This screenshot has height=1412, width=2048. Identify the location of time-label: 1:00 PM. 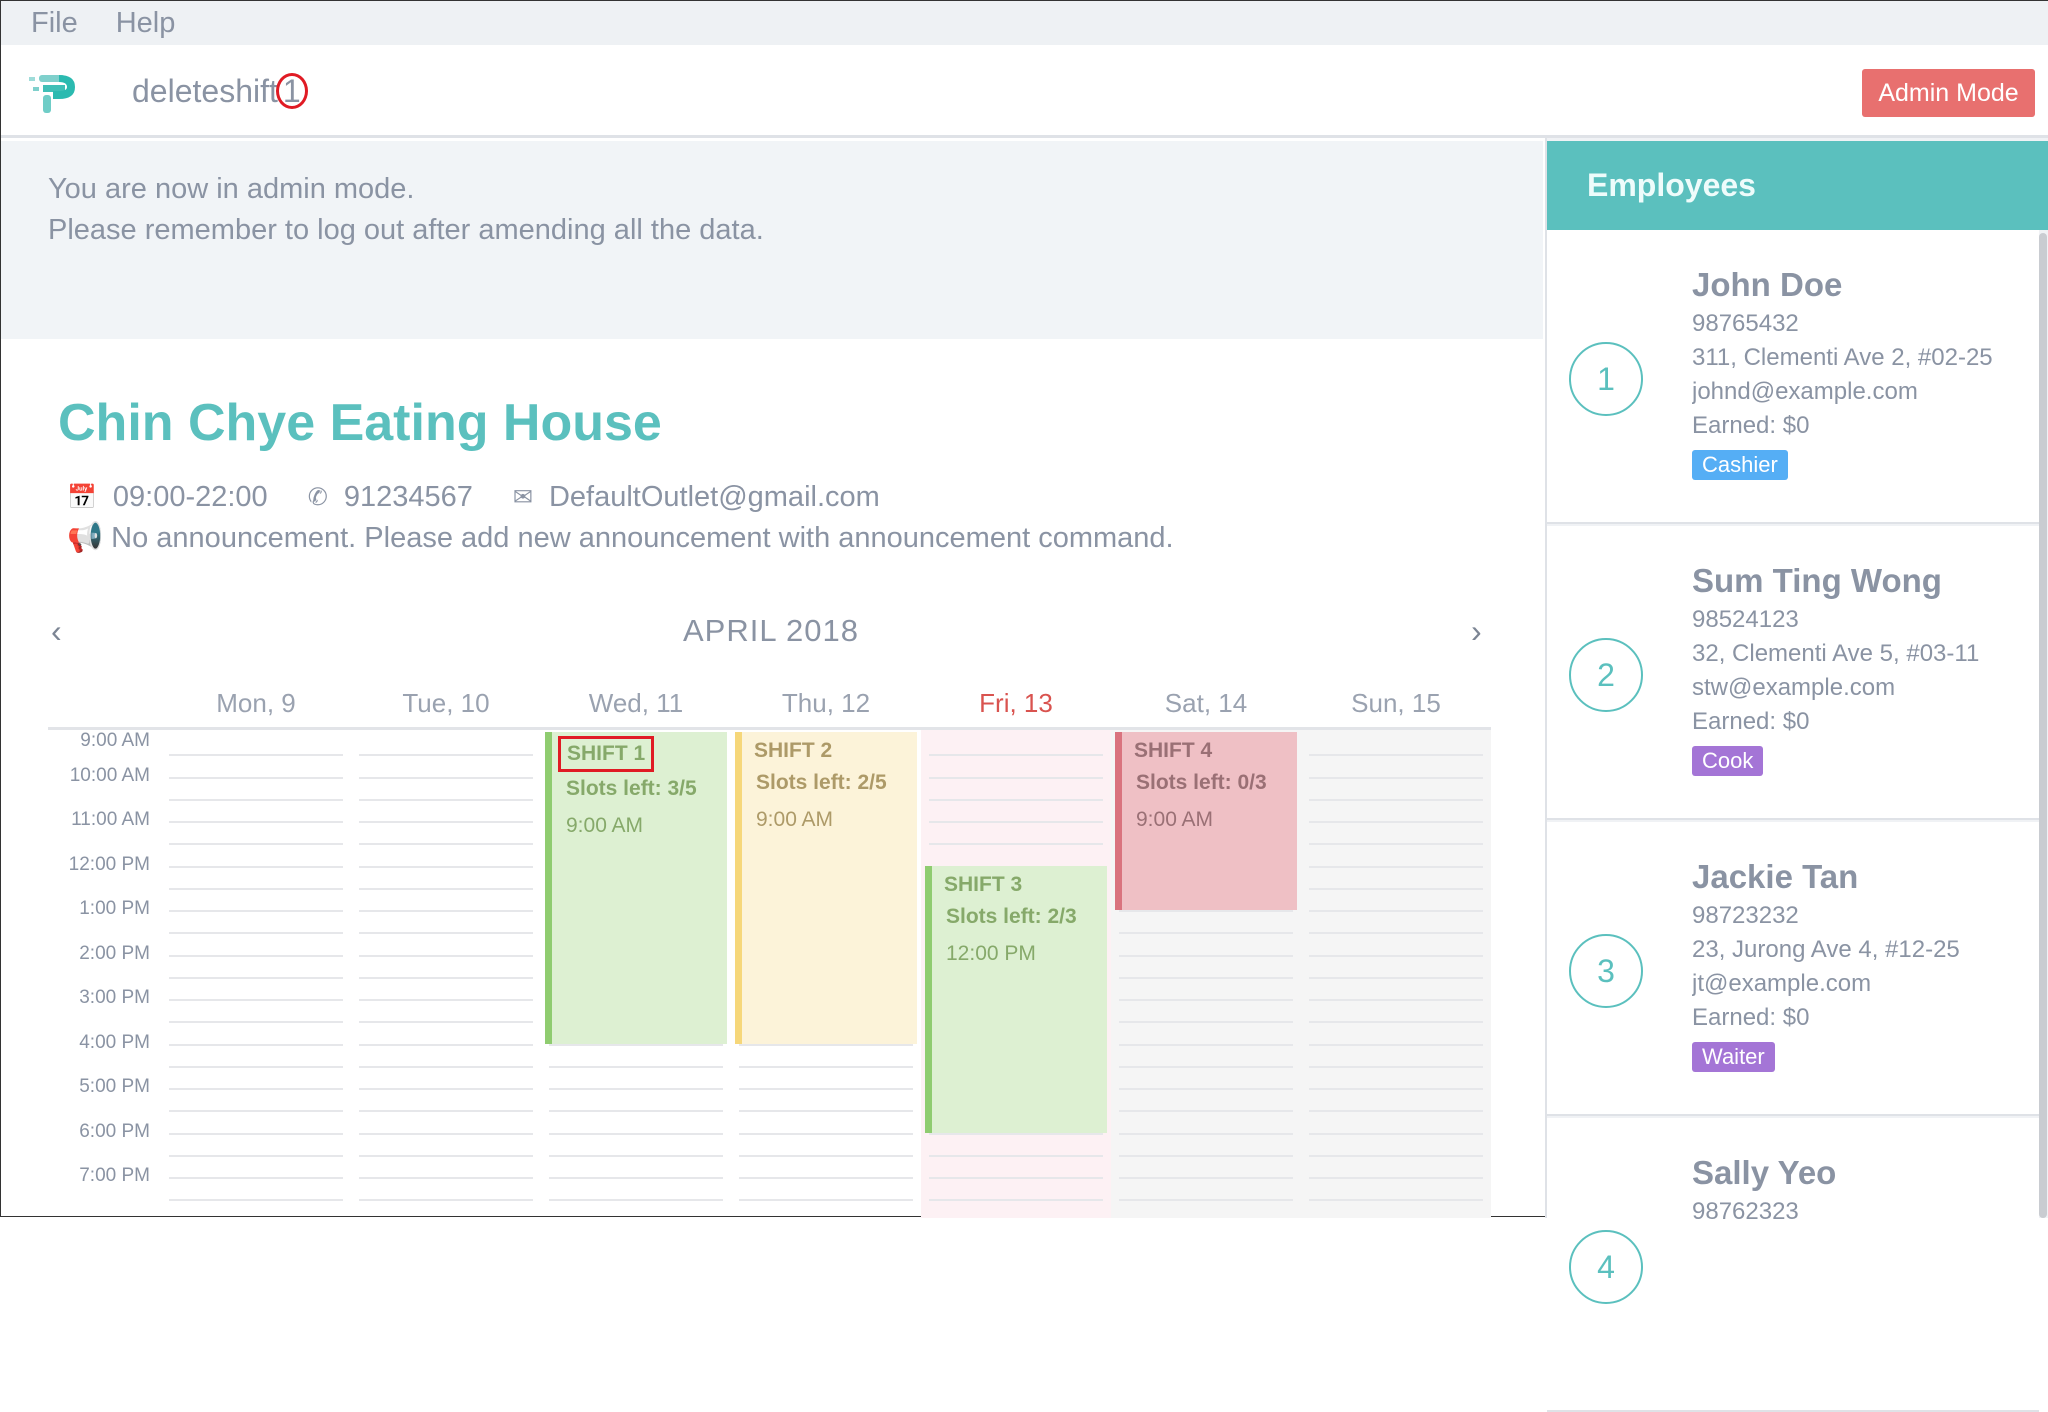
(114, 908).